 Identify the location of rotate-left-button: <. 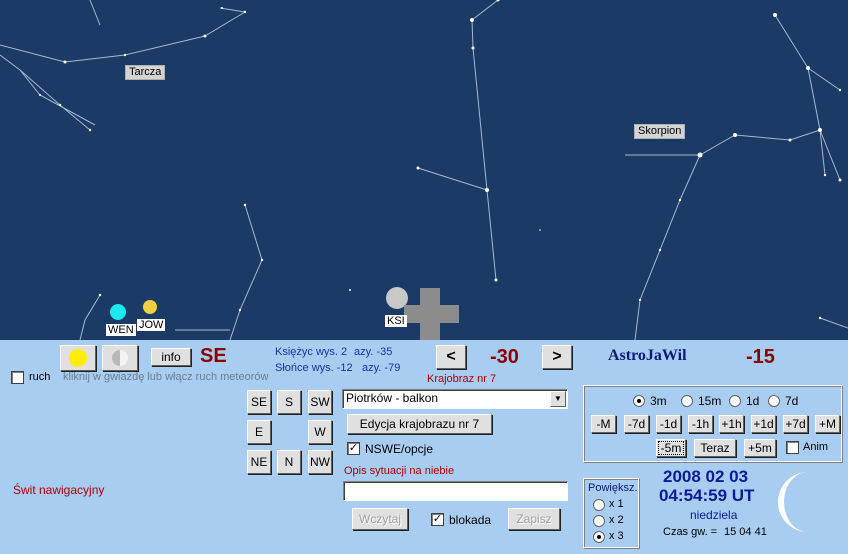
(451, 357).